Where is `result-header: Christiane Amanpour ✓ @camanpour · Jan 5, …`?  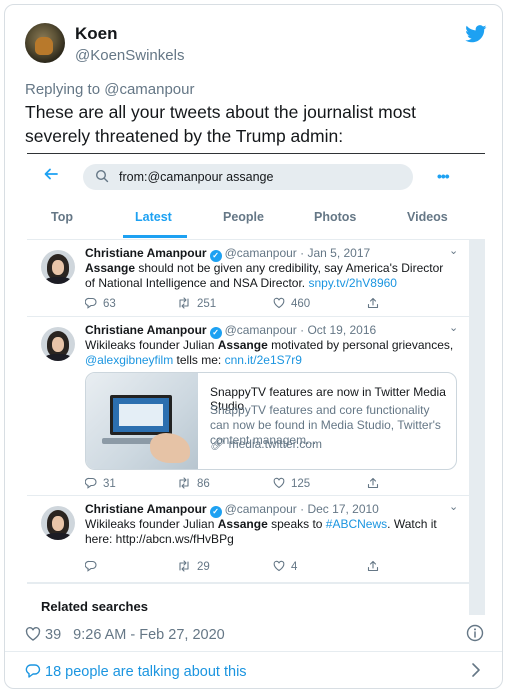
result-header: Christiane Amanpour ✓ @camanpour · Jan 5, … is located at coordinates (228, 254).